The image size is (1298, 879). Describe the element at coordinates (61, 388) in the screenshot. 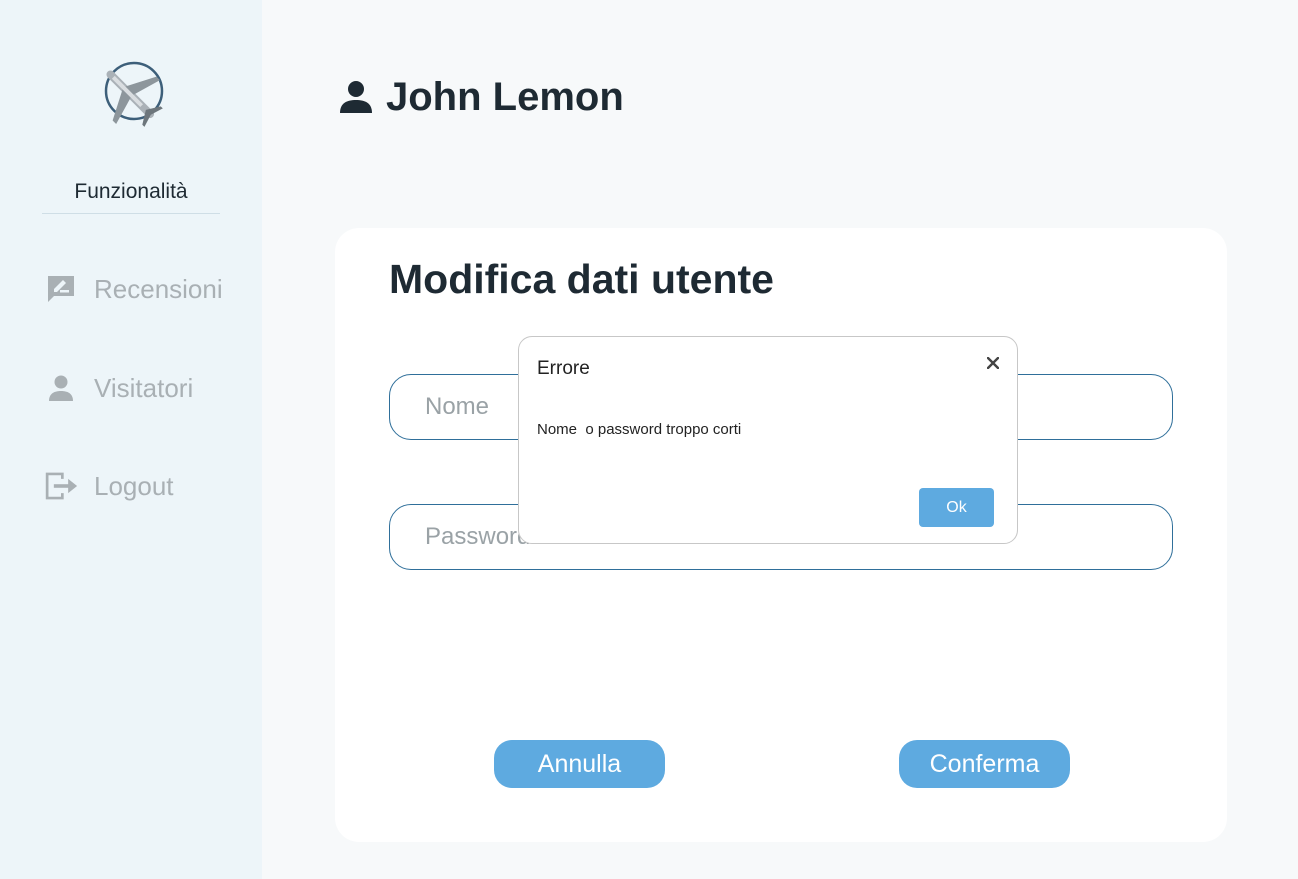

I see `person-icon` at that location.